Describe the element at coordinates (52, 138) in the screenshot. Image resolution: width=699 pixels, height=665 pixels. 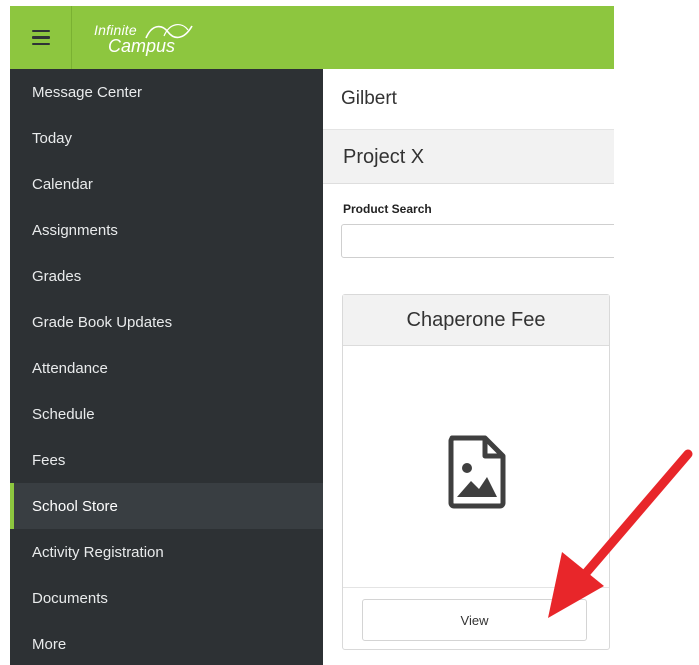
I see `sidebar-item-label: Today` at that location.